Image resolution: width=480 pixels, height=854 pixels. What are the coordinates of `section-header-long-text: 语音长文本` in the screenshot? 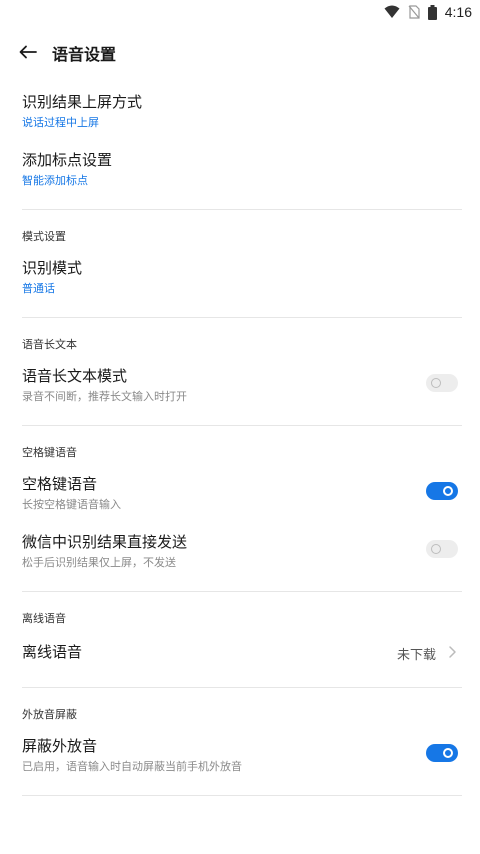 It's located at (49, 344).